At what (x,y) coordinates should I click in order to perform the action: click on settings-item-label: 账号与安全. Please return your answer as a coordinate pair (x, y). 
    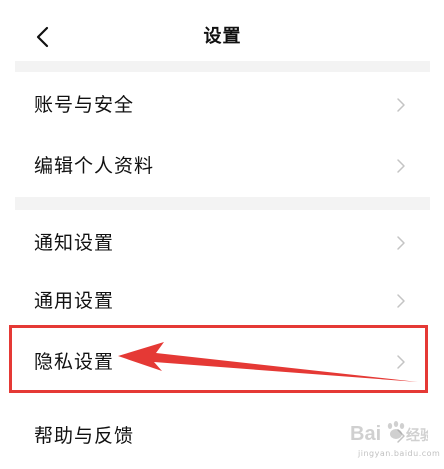
    Looking at the image, I should click on (84, 105).